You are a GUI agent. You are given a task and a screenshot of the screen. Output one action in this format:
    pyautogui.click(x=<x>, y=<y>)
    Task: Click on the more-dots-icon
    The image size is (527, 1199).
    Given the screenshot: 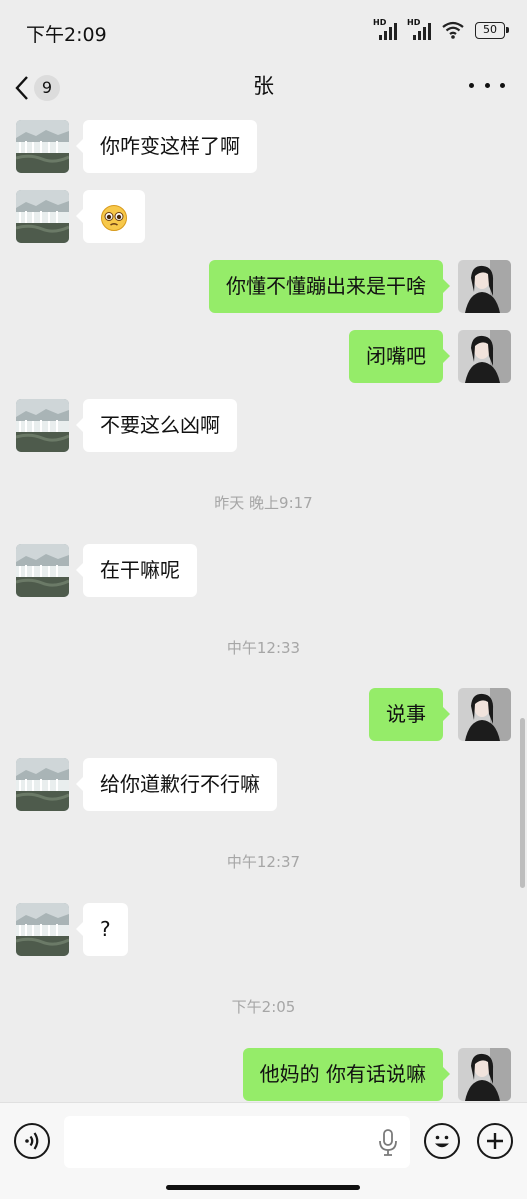 What is the action you would take?
    pyautogui.click(x=471, y=85)
    